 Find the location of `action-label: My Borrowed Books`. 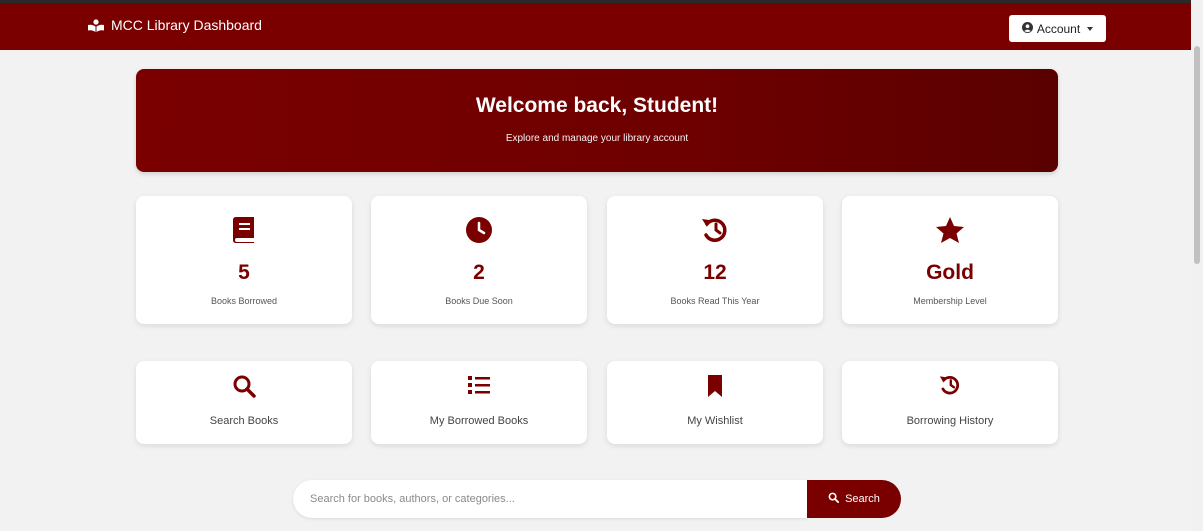

action-label: My Borrowed Books is located at coordinates (479, 421).